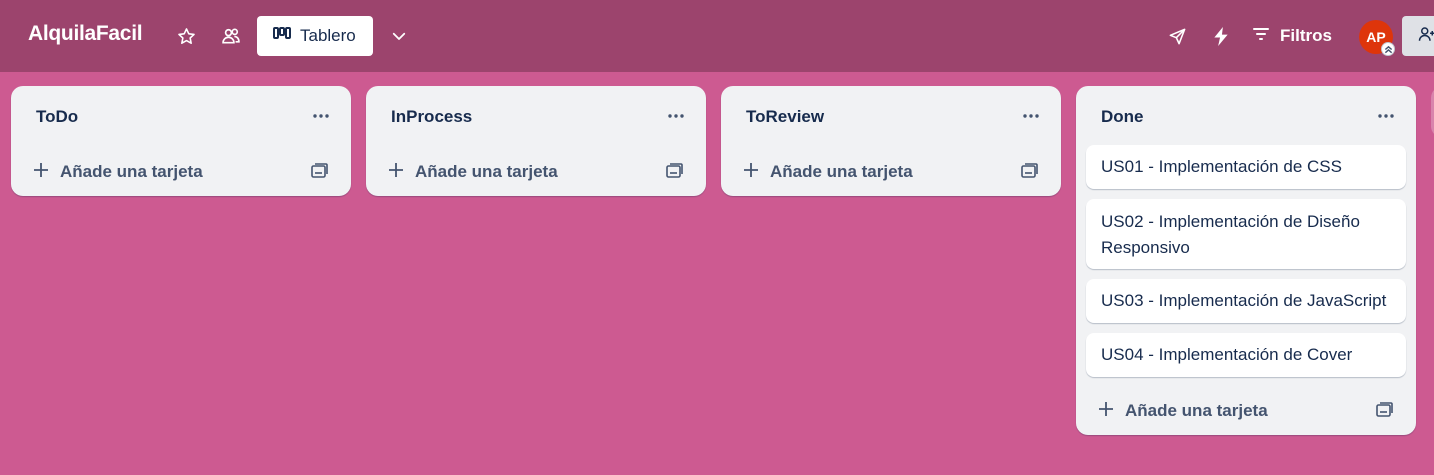  Describe the element at coordinates (57, 117) in the screenshot. I see `list-title: ToDo` at that location.